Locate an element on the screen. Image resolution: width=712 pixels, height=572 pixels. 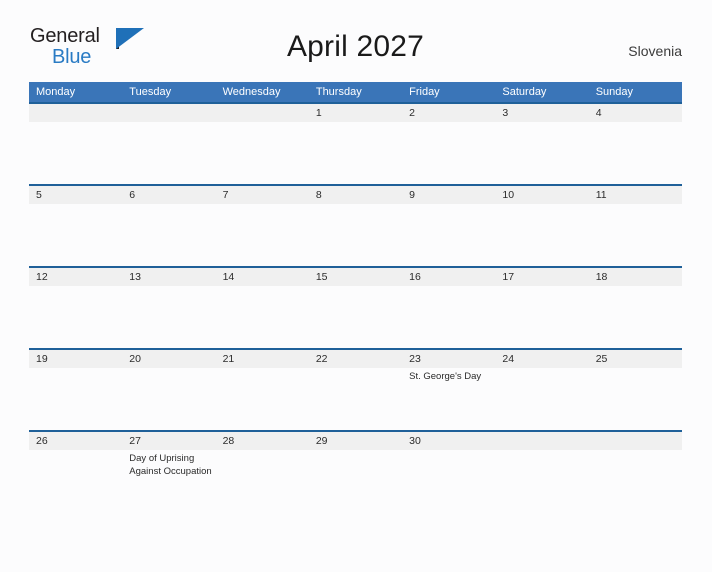
week-date-band: 1 2 3 4 is located at coordinates (355, 113).